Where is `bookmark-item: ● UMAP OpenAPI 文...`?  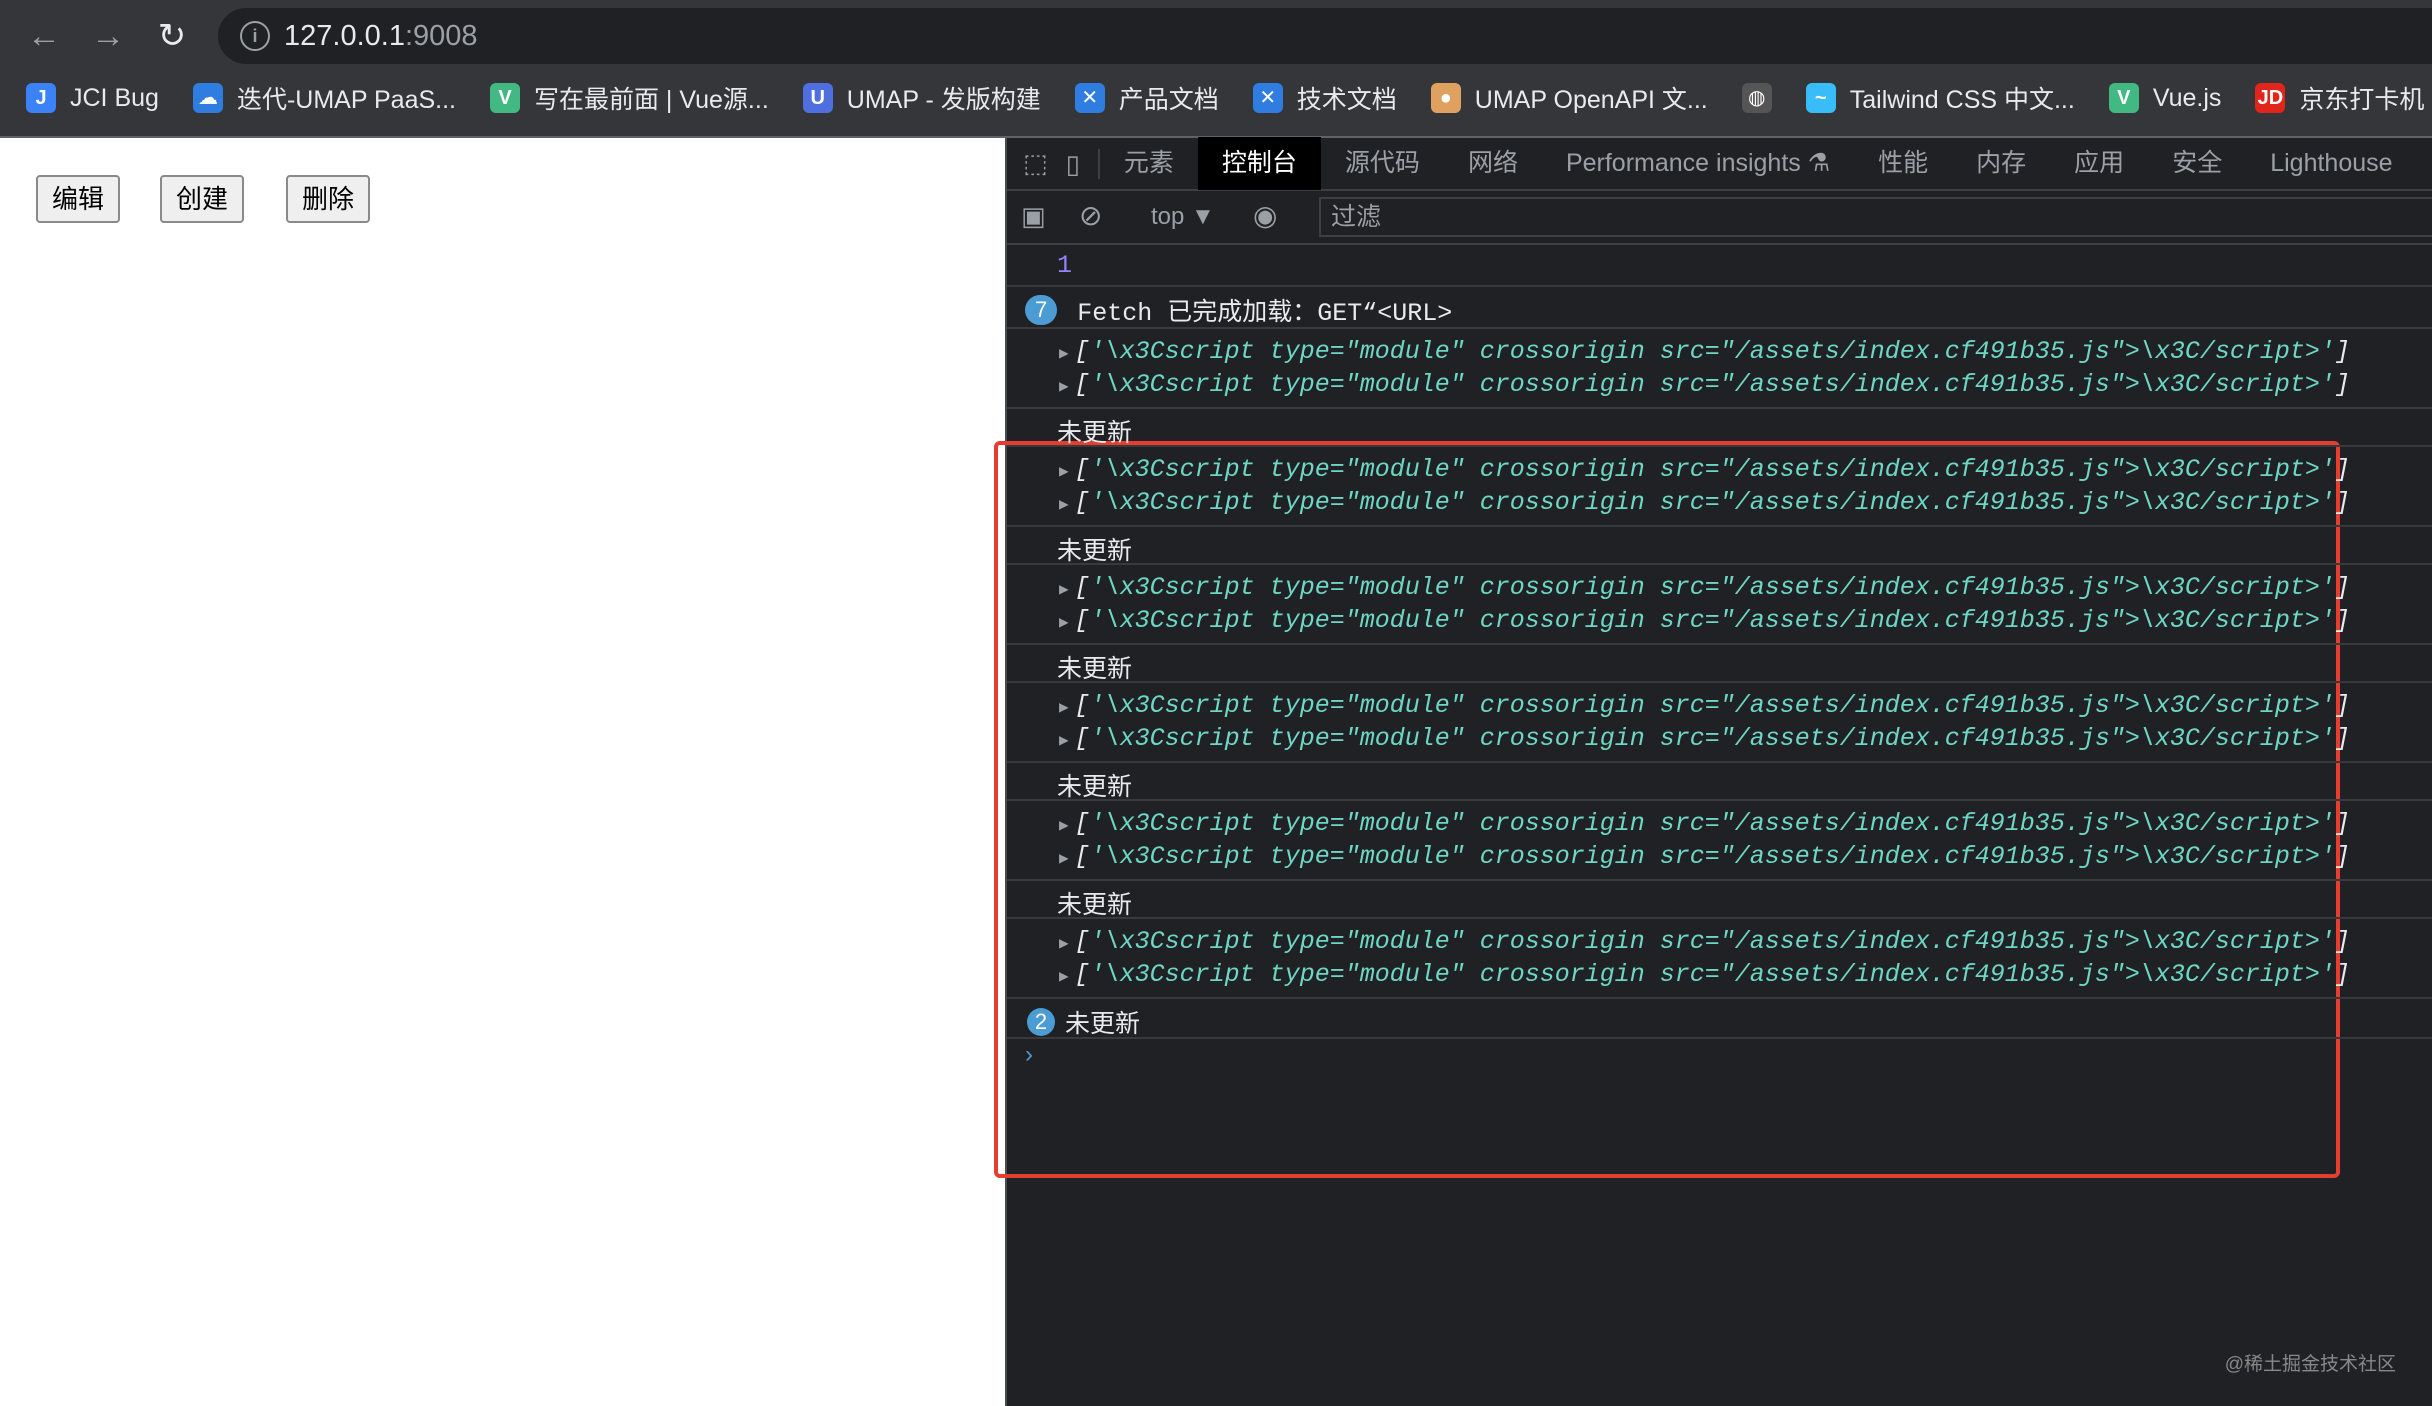 bookmark-item: ● UMAP OpenAPI 文... is located at coordinates (1569, 98).